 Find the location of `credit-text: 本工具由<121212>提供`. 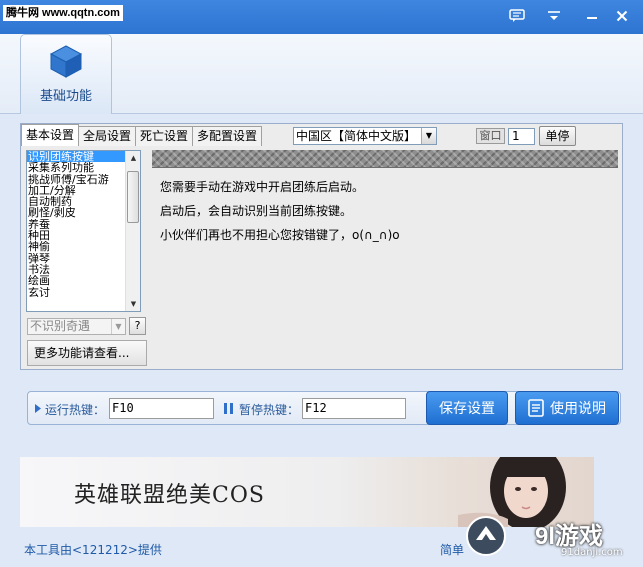

credit-text: 本工具由<121212>提供 is located at coordinates (93, 550).